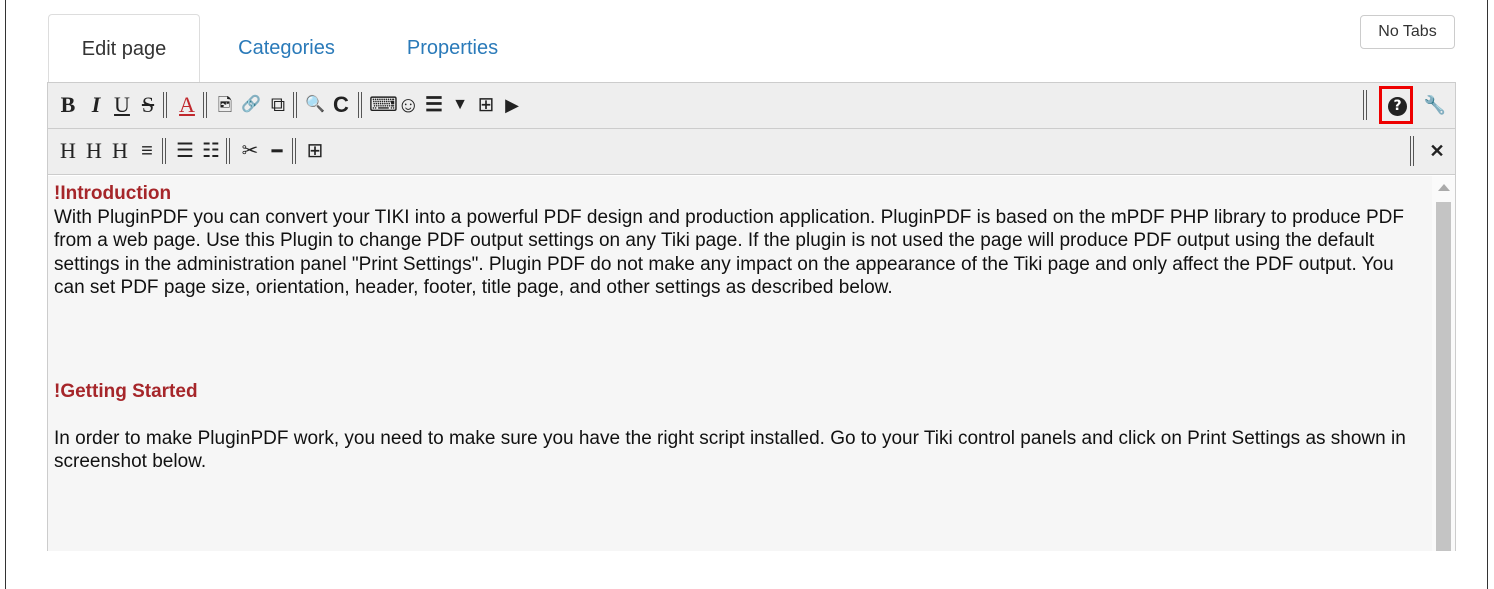  What do you see at coordinates (751, 152) in the screenshot?
I see `editor-toolbar-format: H H H ≡ ☰ ☷ ✂ ━ ⊞ ✕` at bounding box center [751, 152].